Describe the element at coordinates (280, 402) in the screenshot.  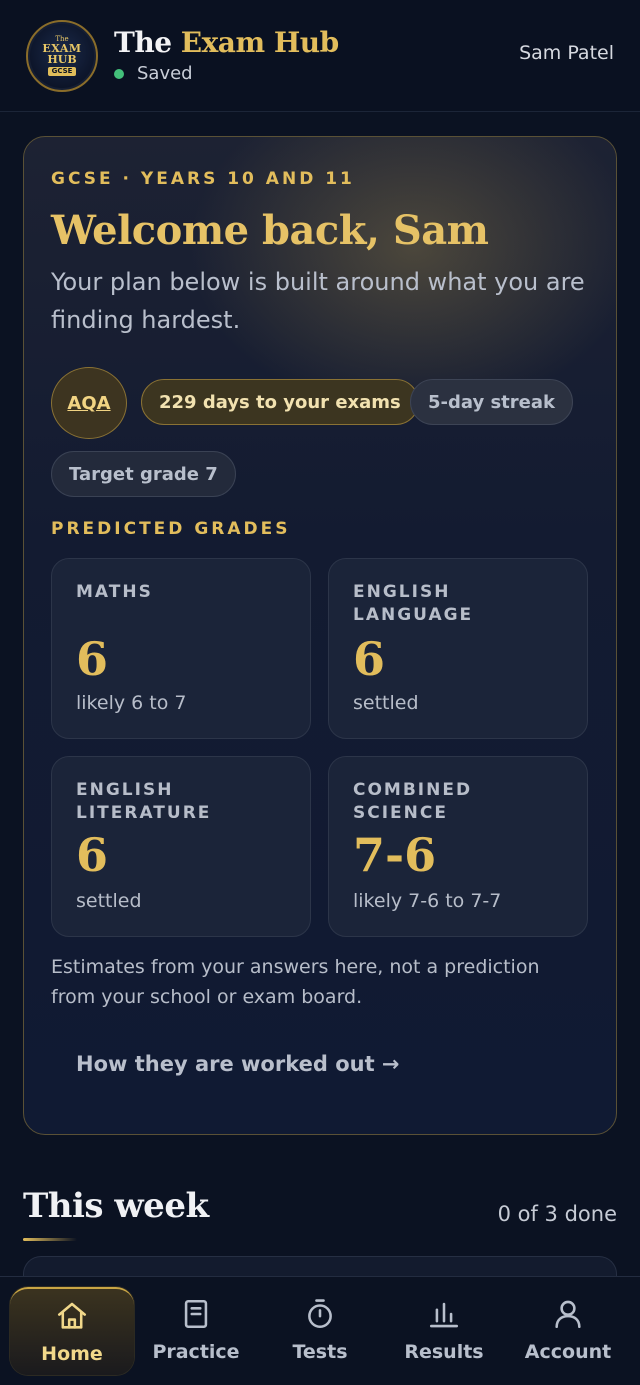
I see `days-to-exams-chip: 229 days to your exams` at that location.